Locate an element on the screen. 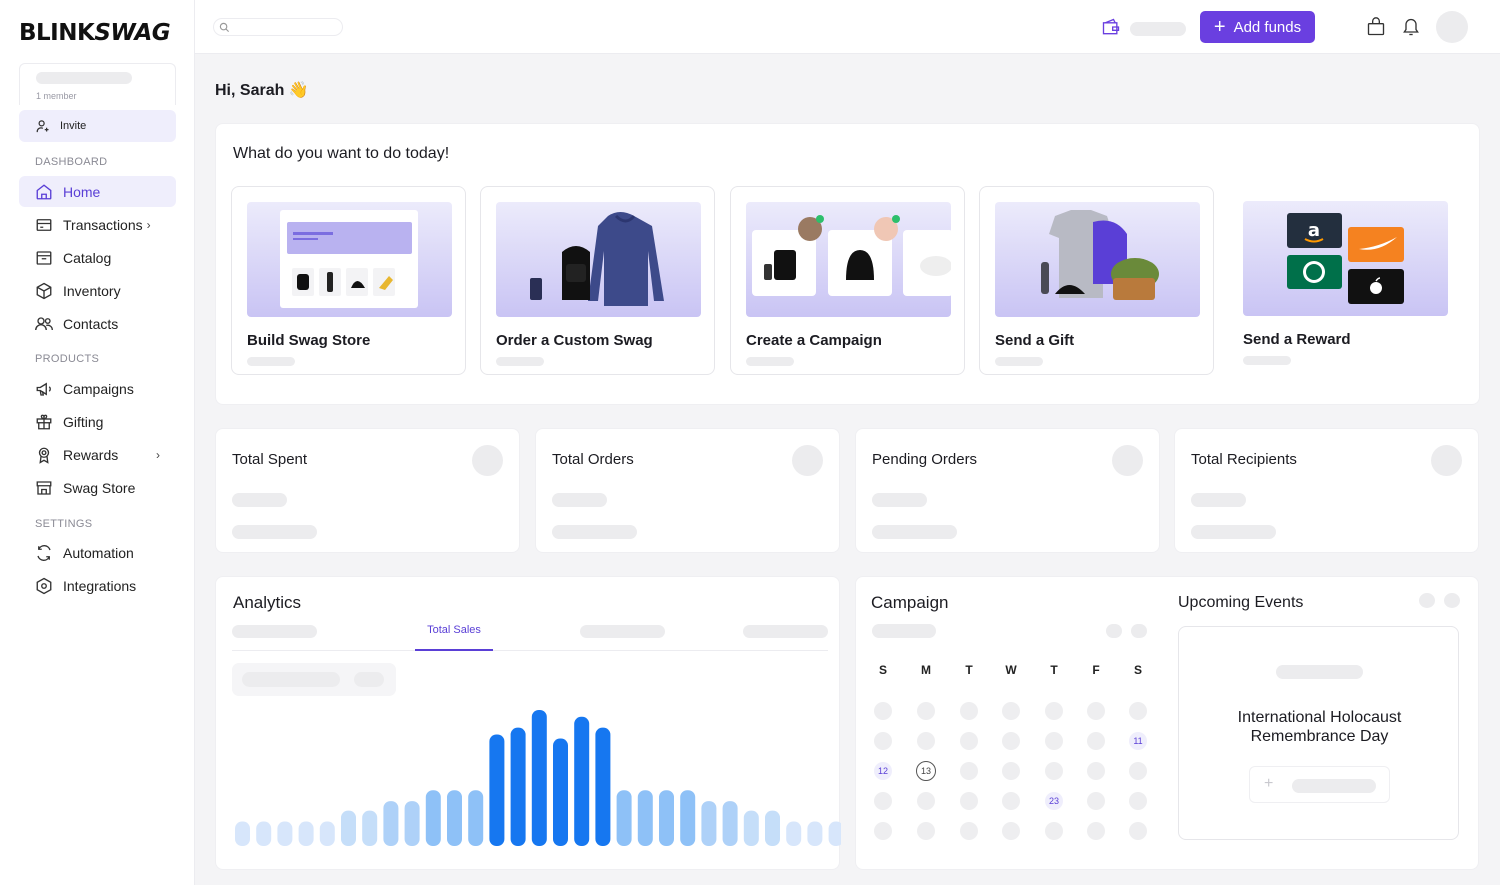 This screenshot has height=885, width=1500. calendar-day: 12 is located at coordinates (883, 771).